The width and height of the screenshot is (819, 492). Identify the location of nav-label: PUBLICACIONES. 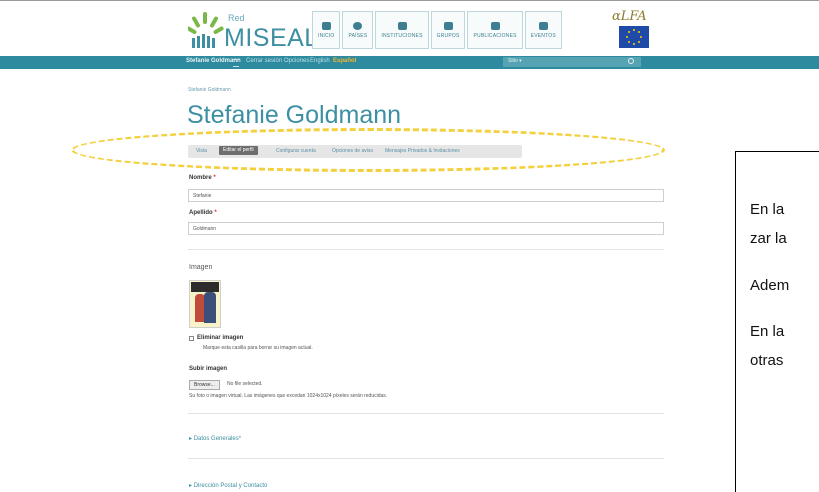
(495, 35).